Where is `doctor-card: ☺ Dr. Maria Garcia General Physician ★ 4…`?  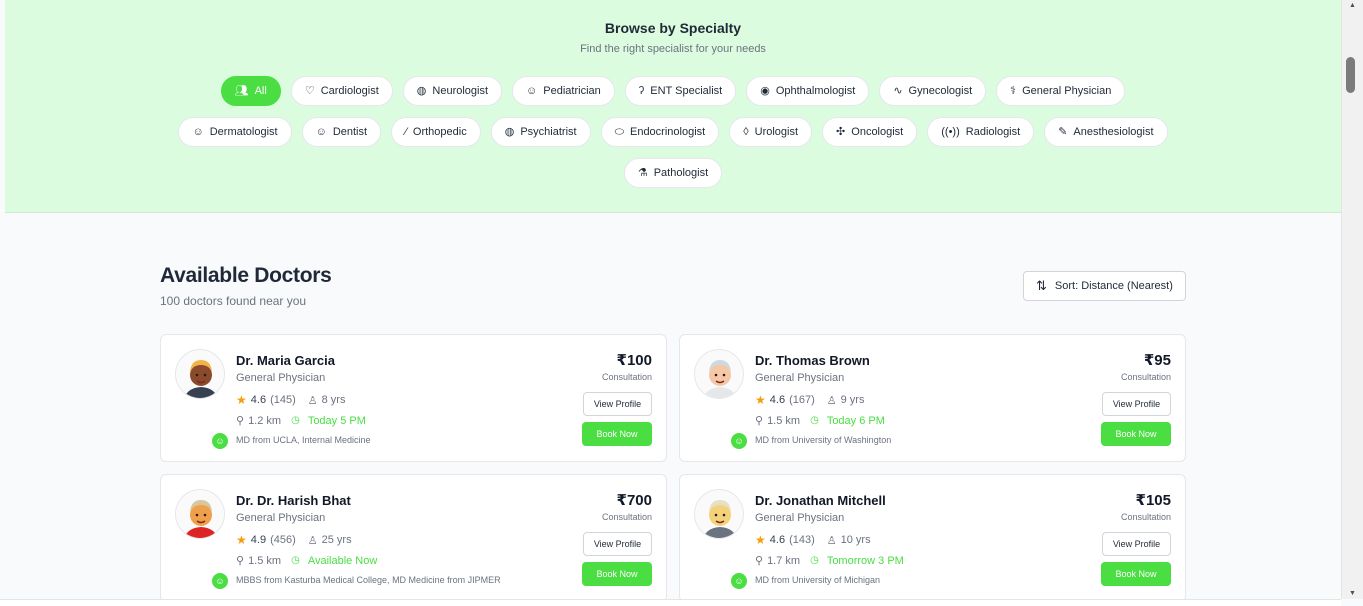
doctor-card: ☺ Dr. Maria Garcia General Physician ★ 4… is located at coordinates (413, 398).